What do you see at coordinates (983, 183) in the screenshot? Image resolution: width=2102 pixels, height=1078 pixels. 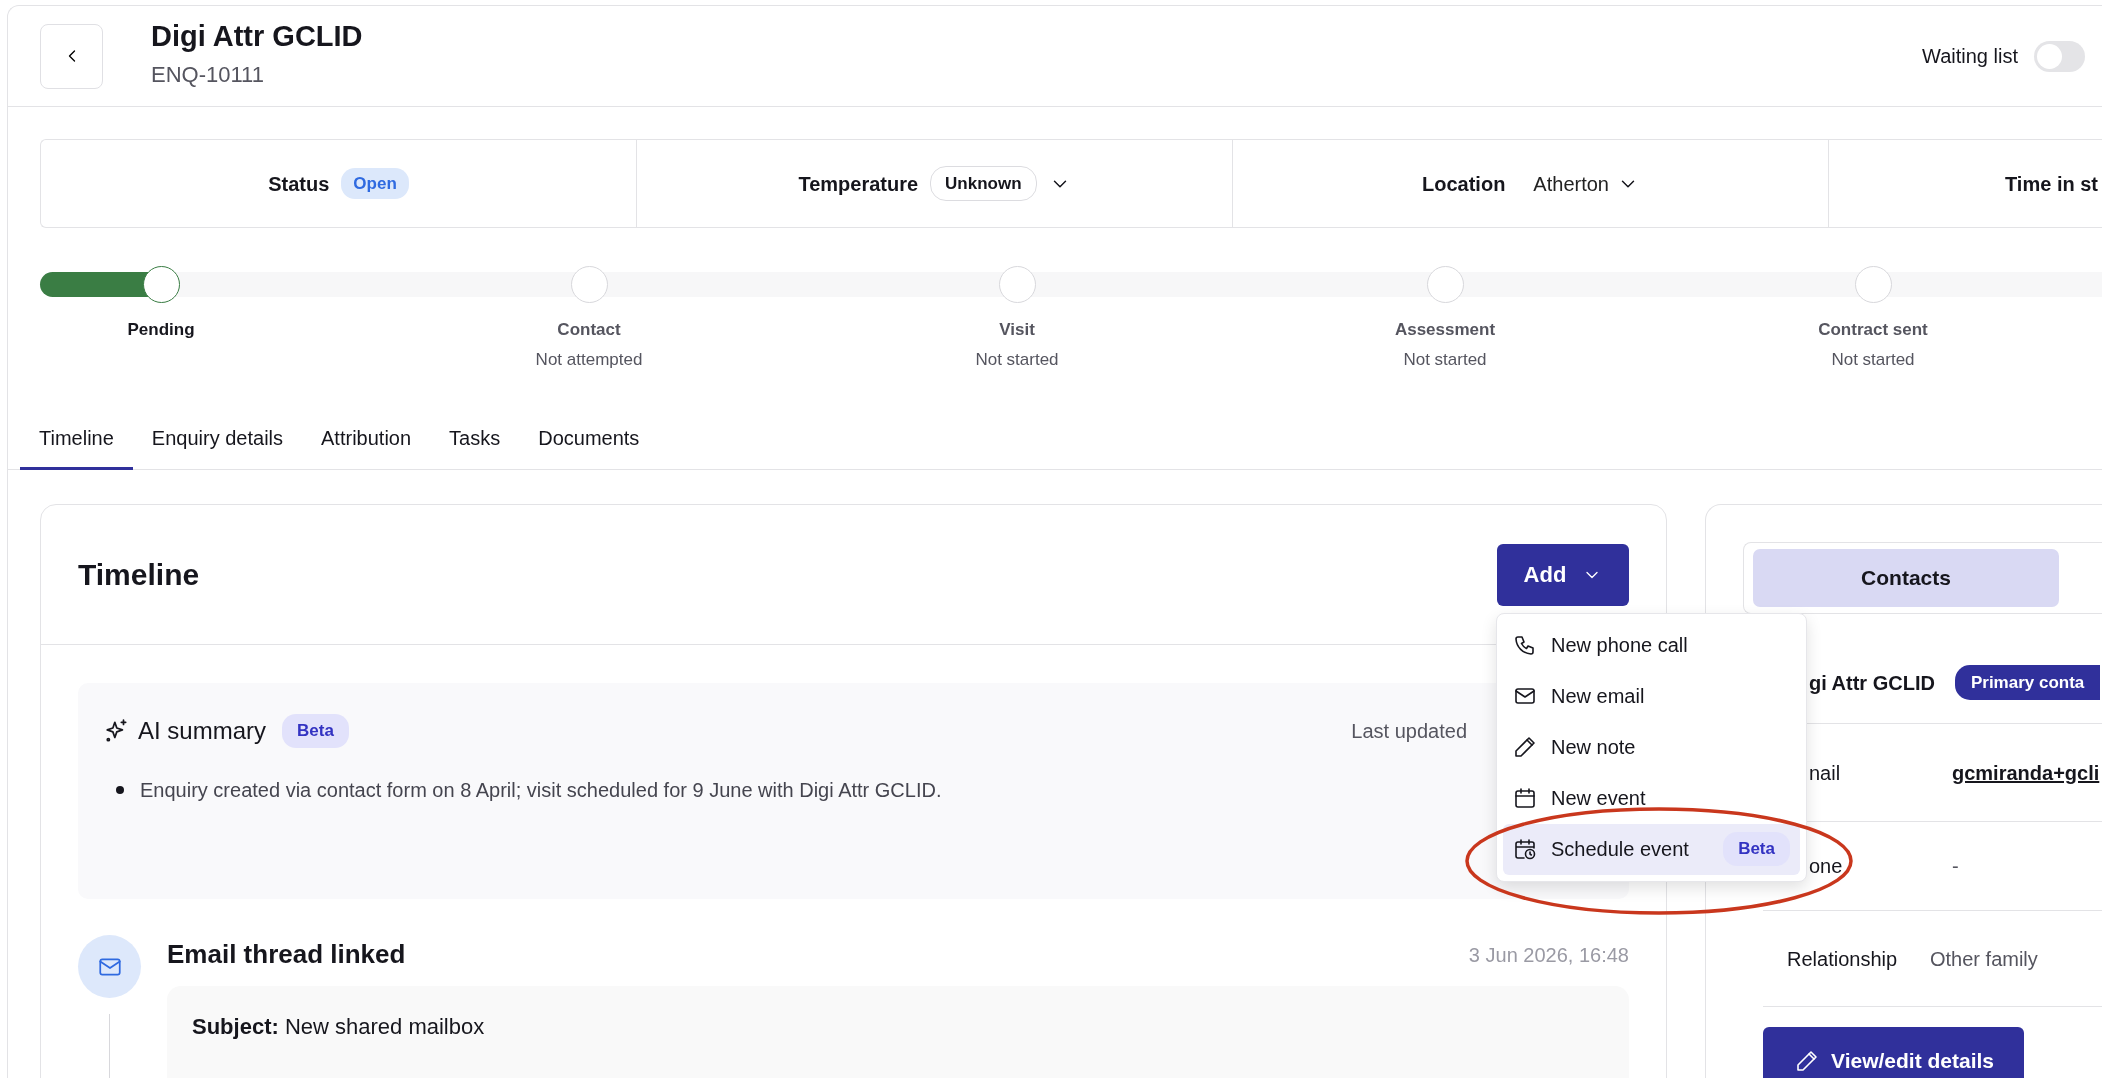 I see `temperature-select: Unknown` at bounding box center [983, 183].